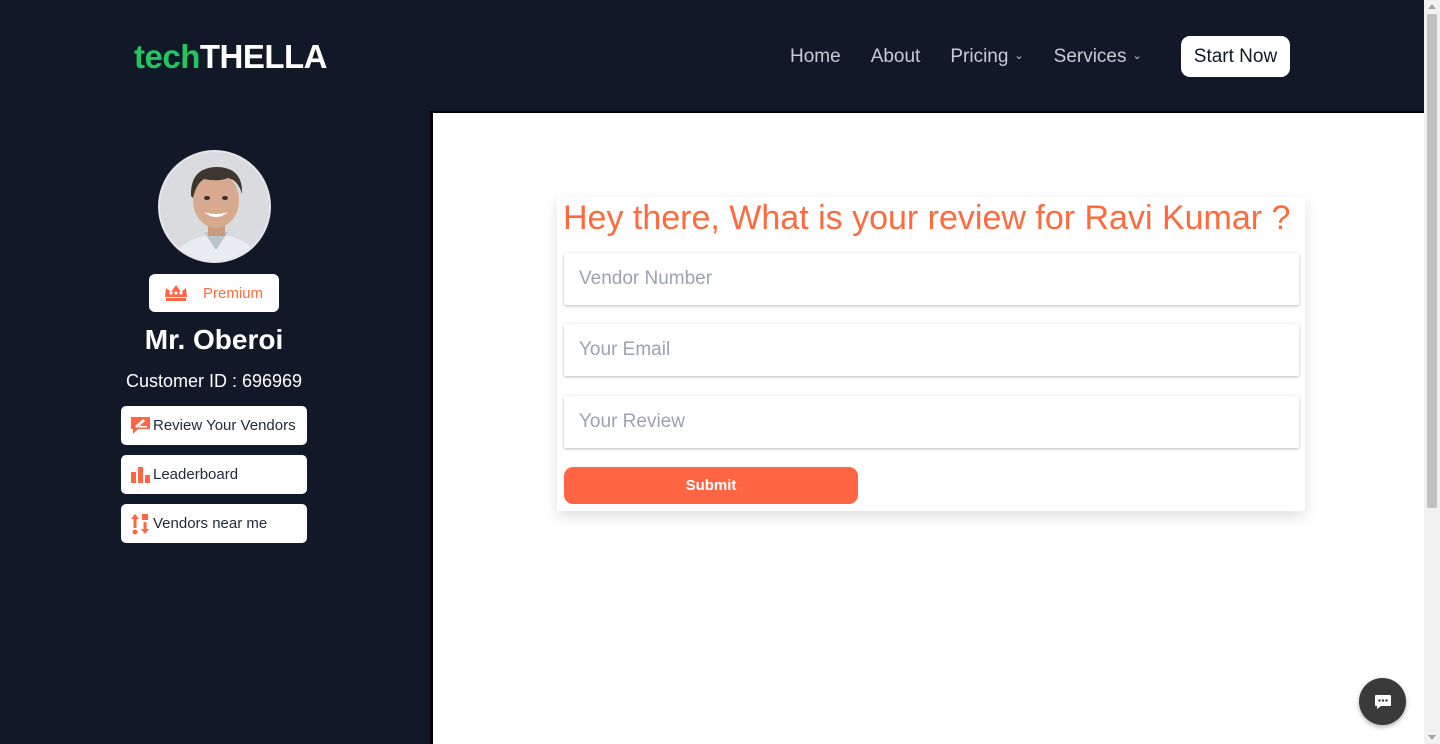 The height and width of the screenshot is (744, 1440). Describe the element at coordinates (196, 474) in the screenshot. I see `leaderboard-label: Leaderboard` at that location.